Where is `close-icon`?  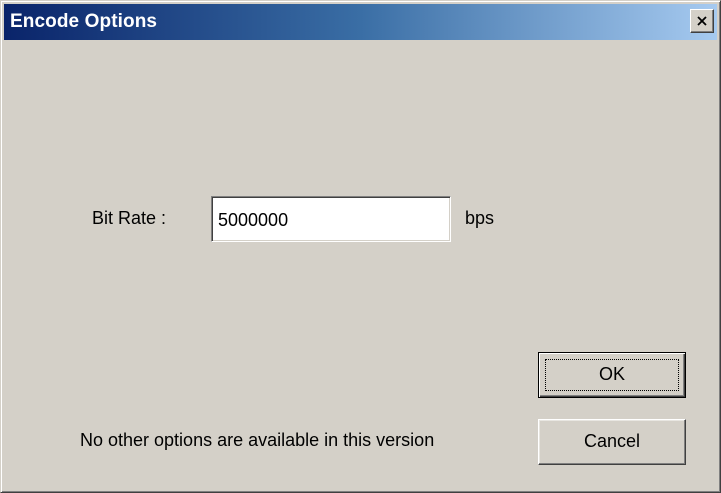
close-icon is located at coordinates (702, 21).